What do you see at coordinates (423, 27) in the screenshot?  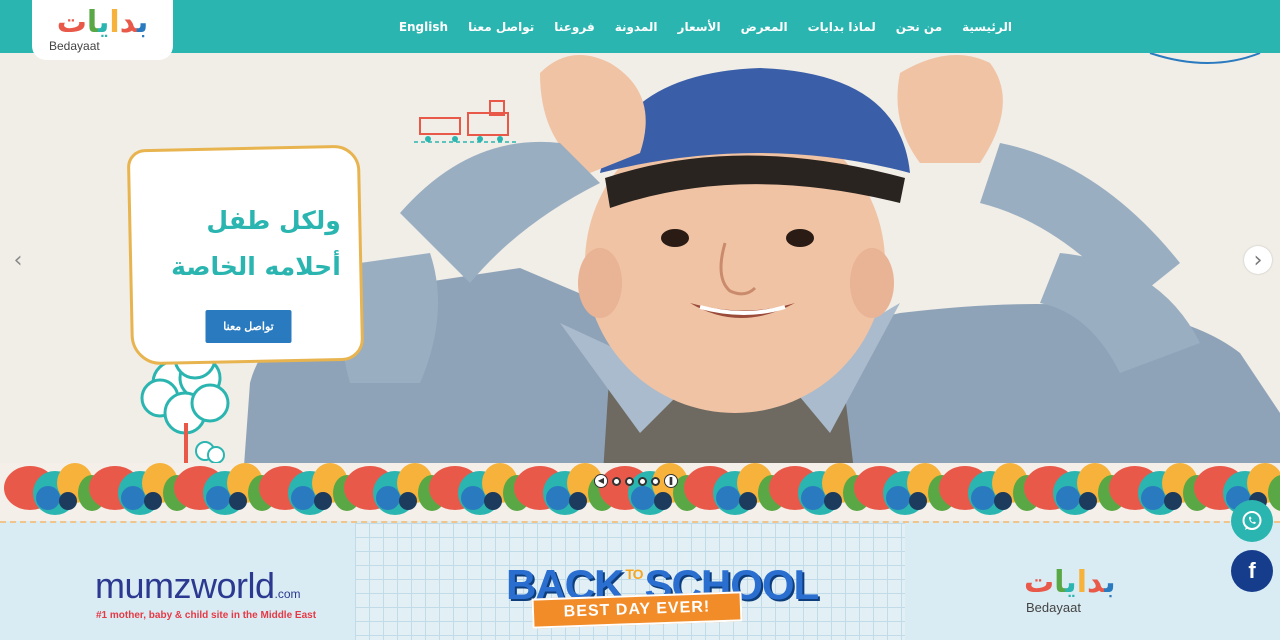 I see `nav-item-english: English` at bounding box center [423, 27].